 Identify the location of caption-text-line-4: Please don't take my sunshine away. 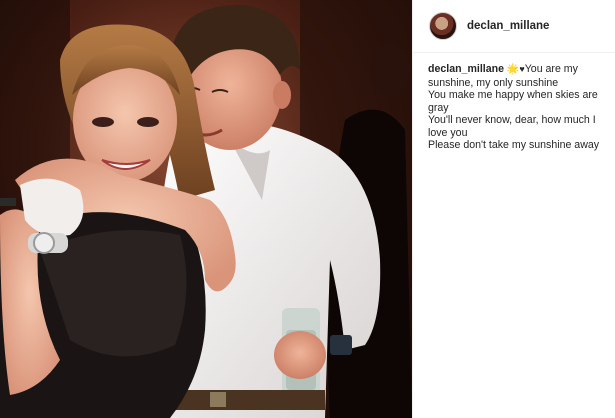
(514, 145).